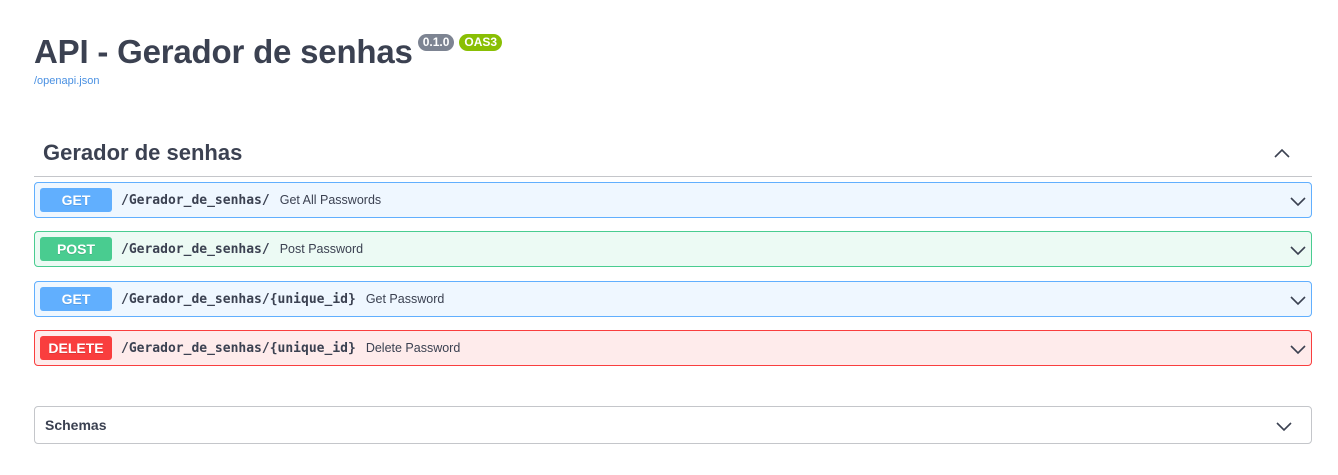  Describe the element at coordinates (673, 154) in the screenshot. I see `tag-section-header: Gerador de senhas` at that location.